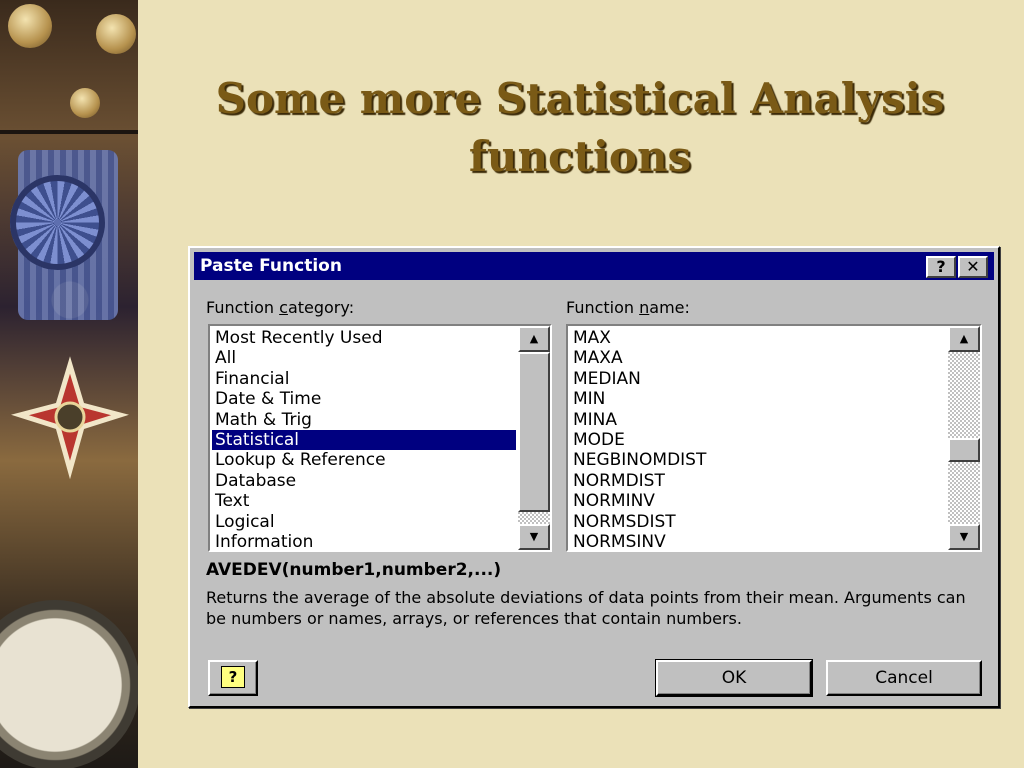 Image resolution: width=1024 pixels, height=768 pixels. Describe the element at coordinates (758, 399) in the screenshot. I see `function-list-item: MIN` at that location.